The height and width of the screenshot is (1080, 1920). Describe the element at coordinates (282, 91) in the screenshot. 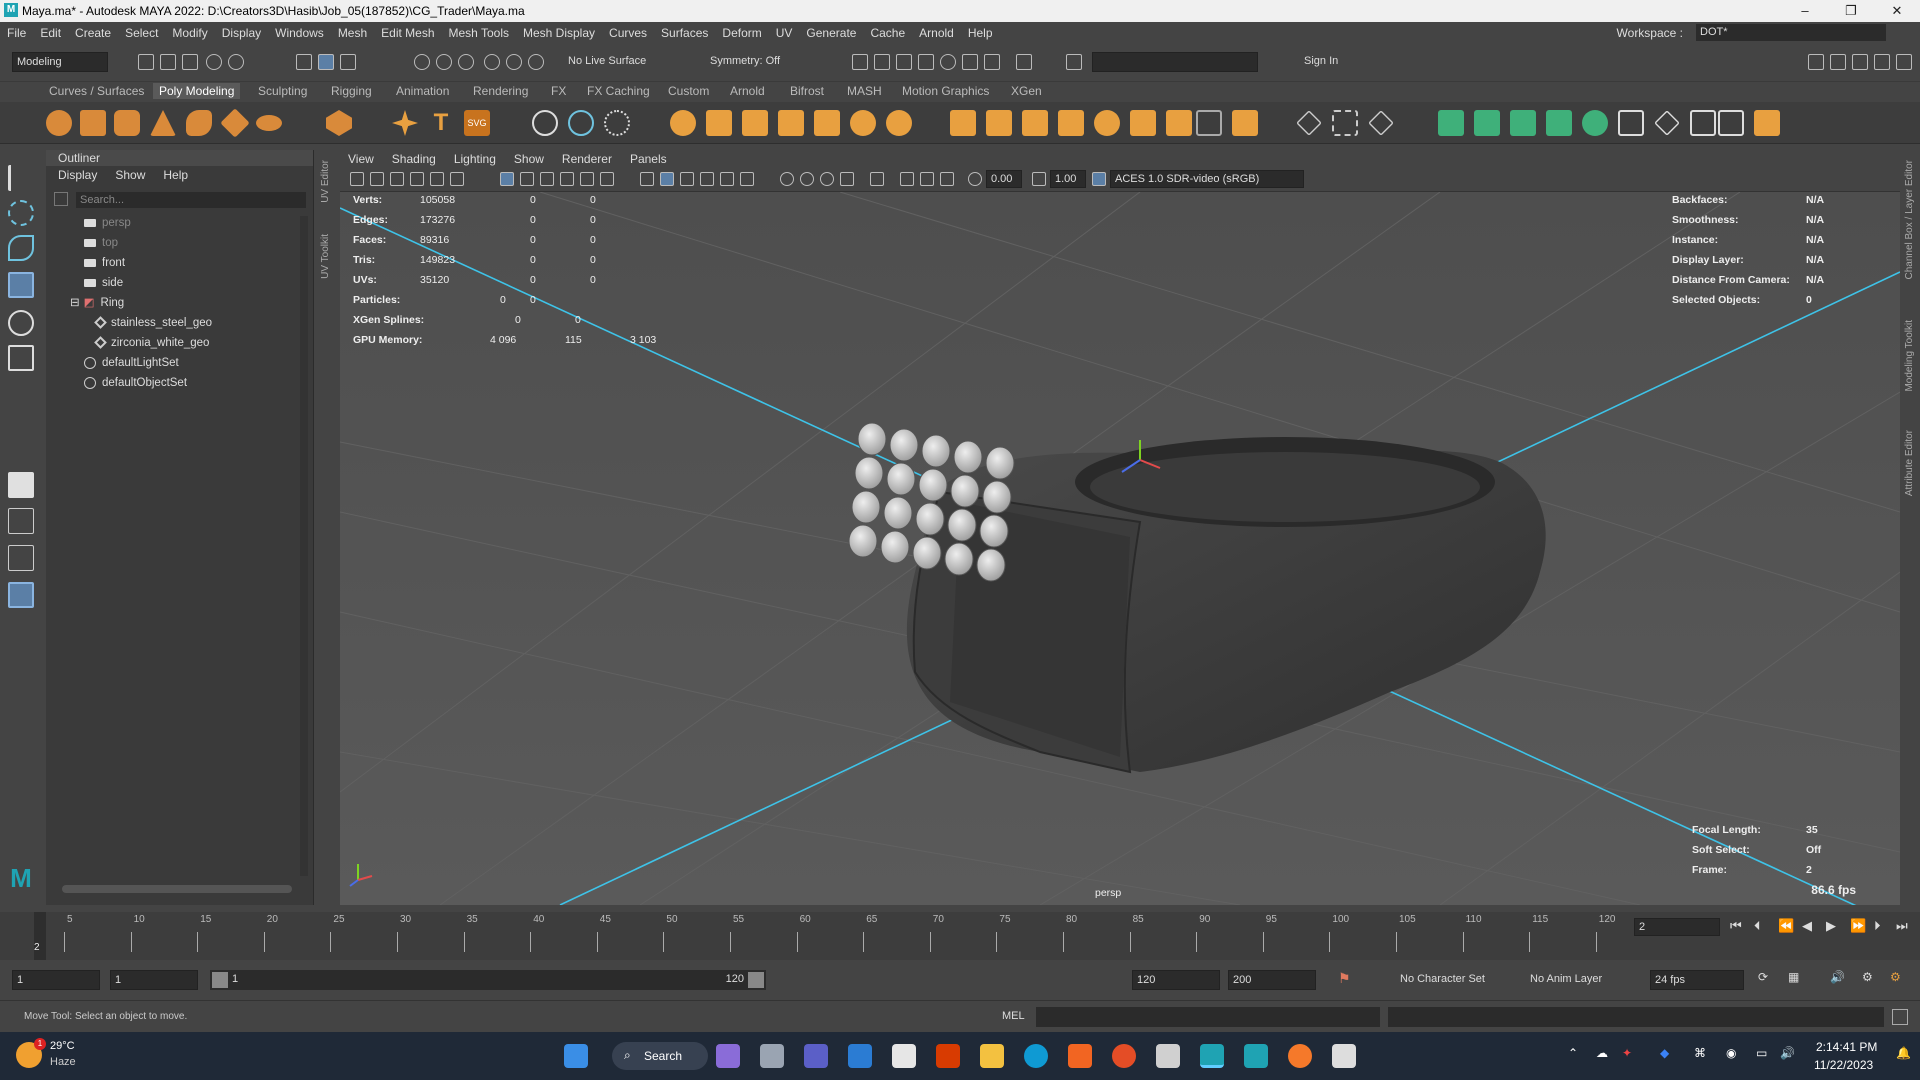

I see `shelf-tab-sculpting: Sculpting` at that location.